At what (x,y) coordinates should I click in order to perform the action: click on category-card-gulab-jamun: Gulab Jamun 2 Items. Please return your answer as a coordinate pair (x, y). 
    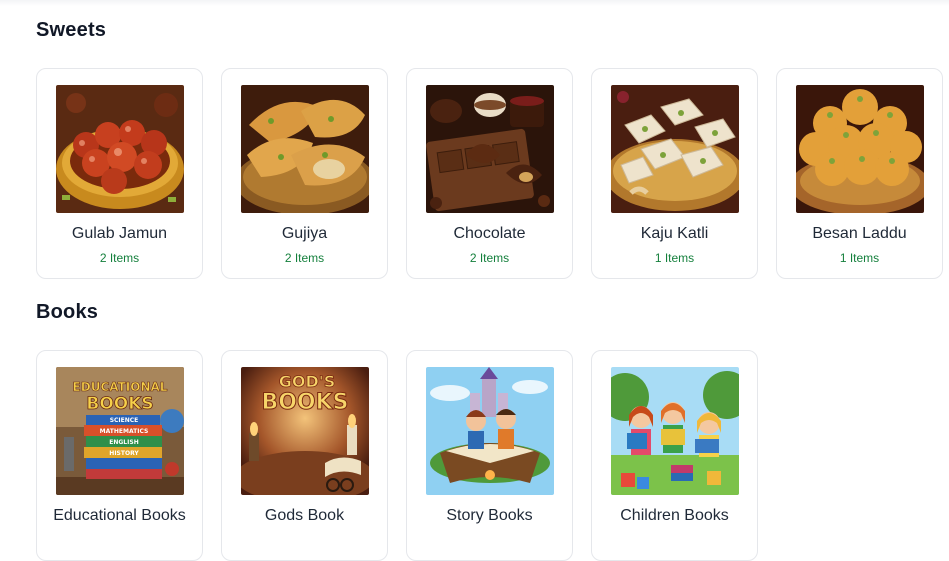
    Looking at the image, I should click on (119, 173).